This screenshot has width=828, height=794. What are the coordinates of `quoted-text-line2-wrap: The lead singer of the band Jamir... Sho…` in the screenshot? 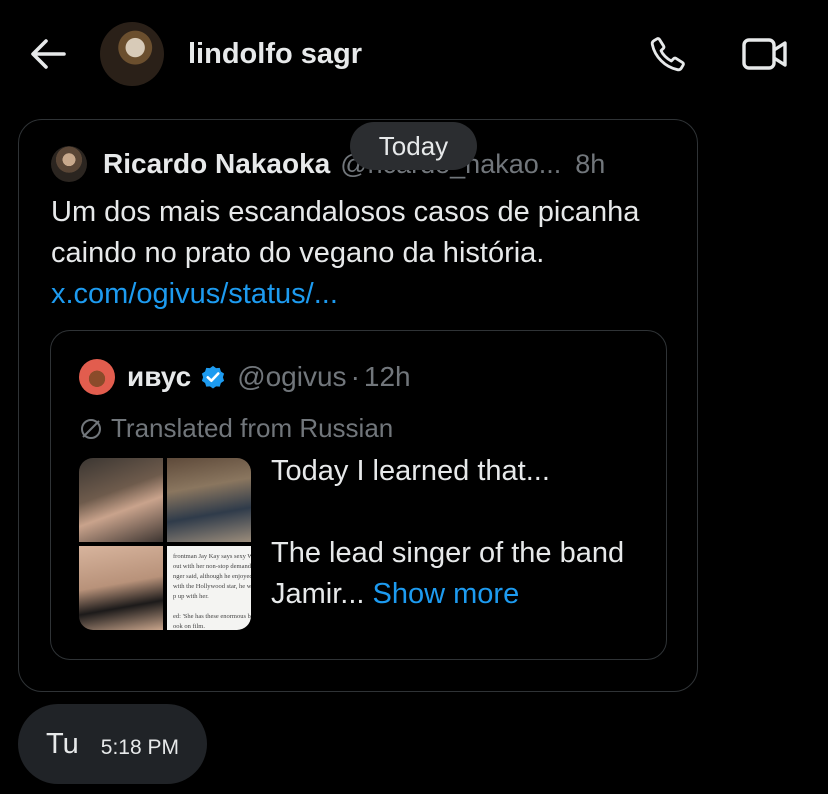 It's located at (461, 574).